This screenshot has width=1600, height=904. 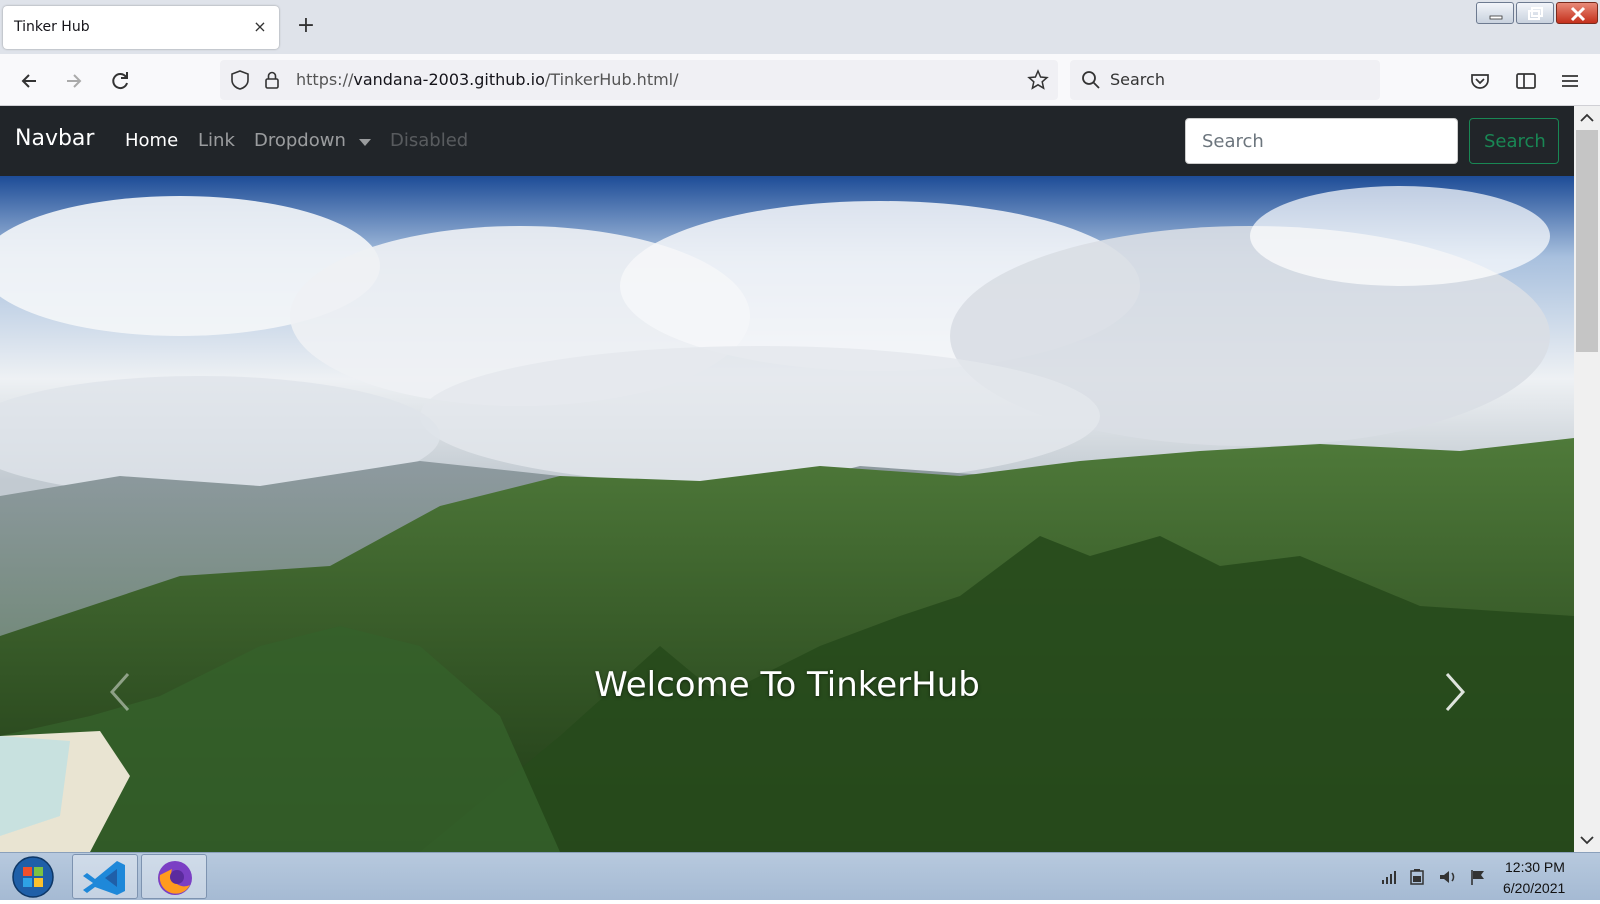 What do you see at coordinates (1417, 877) in the screenshot?
I see `battery-icon` at bounding box center [1417, 877].